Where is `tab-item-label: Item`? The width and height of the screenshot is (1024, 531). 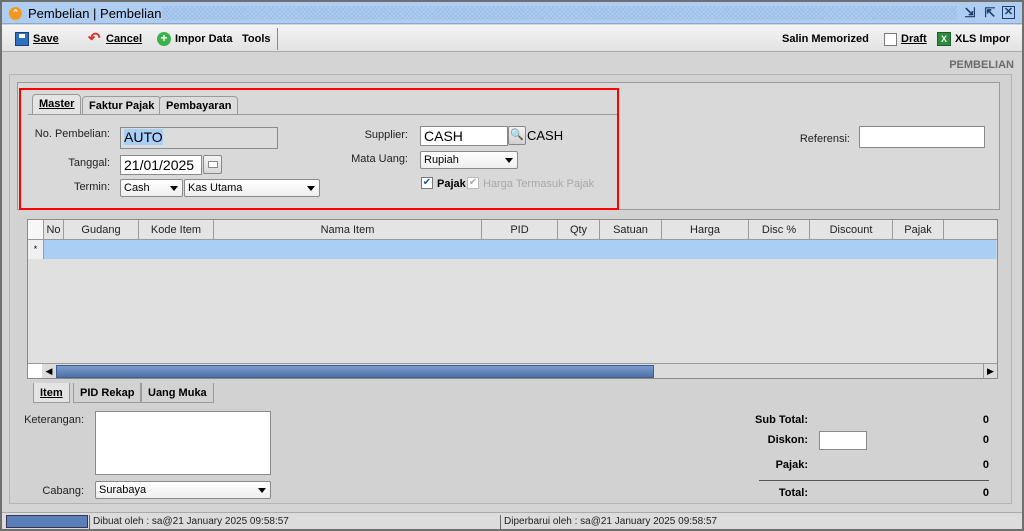
tab-item-label: Item is located at coordinates (51, 393).